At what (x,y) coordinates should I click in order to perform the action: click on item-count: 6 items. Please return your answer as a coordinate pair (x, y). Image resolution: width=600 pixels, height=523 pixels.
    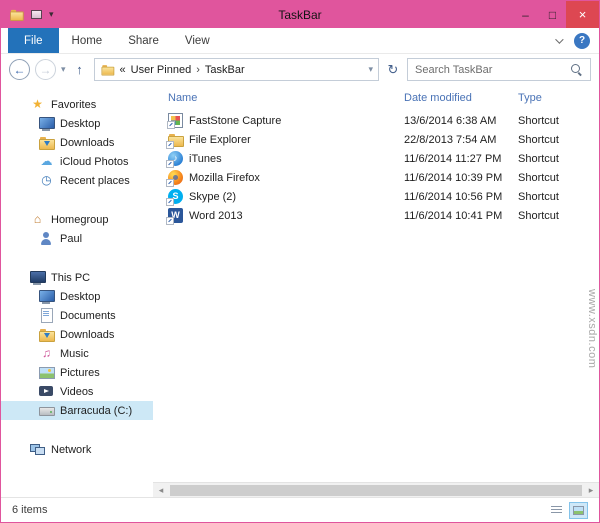
    Looking at the image, I should click on (30, 510).